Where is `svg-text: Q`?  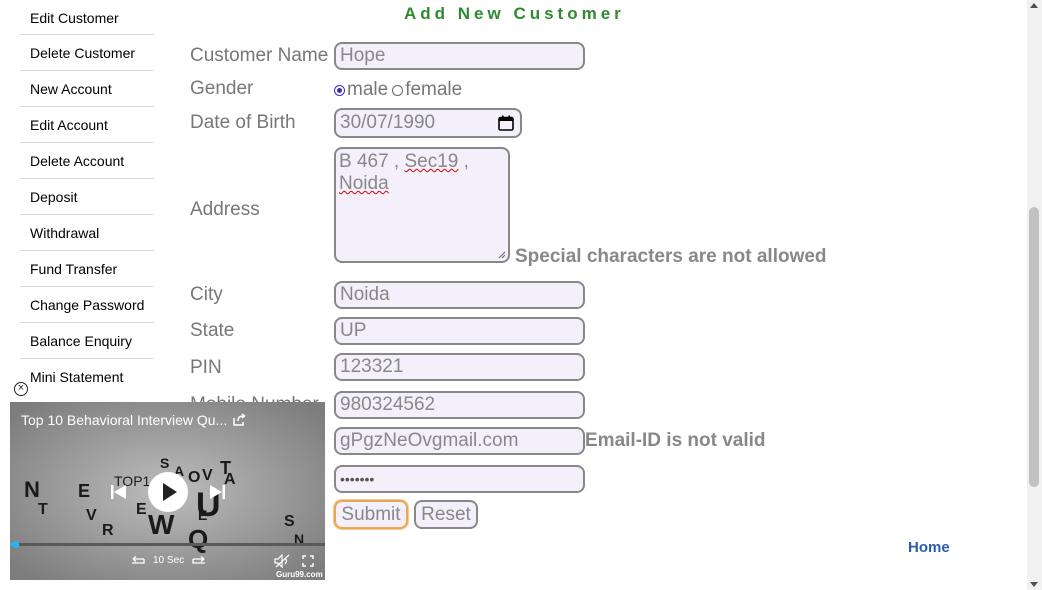
svg-text: Q is located at coordinates (198, 539).